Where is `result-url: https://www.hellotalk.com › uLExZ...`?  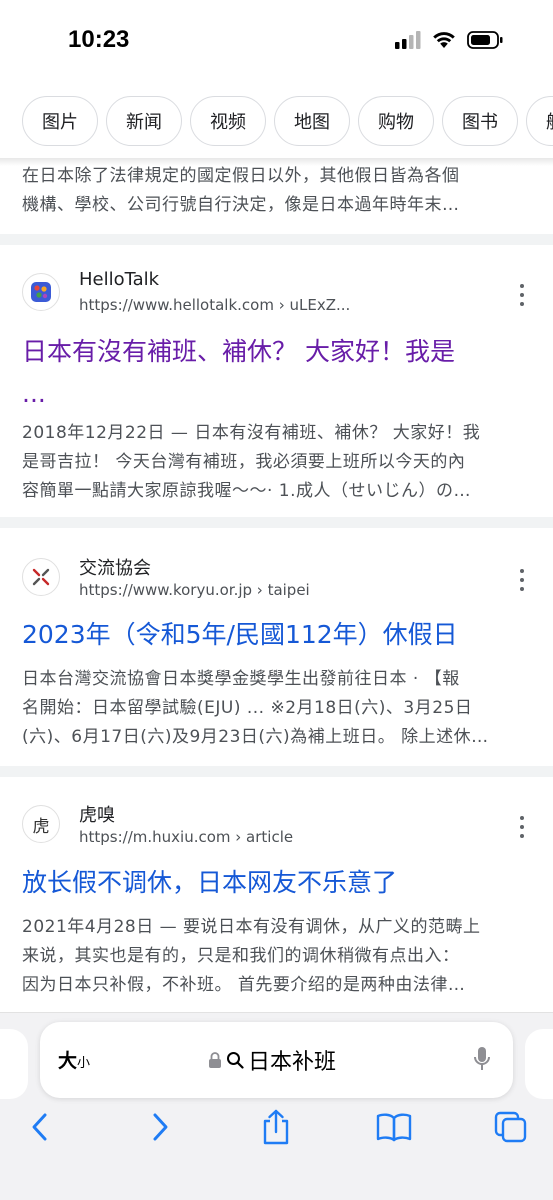 result-url: https://www.hellotalk.com › uLExZ... is located at coordinates (214, 305).